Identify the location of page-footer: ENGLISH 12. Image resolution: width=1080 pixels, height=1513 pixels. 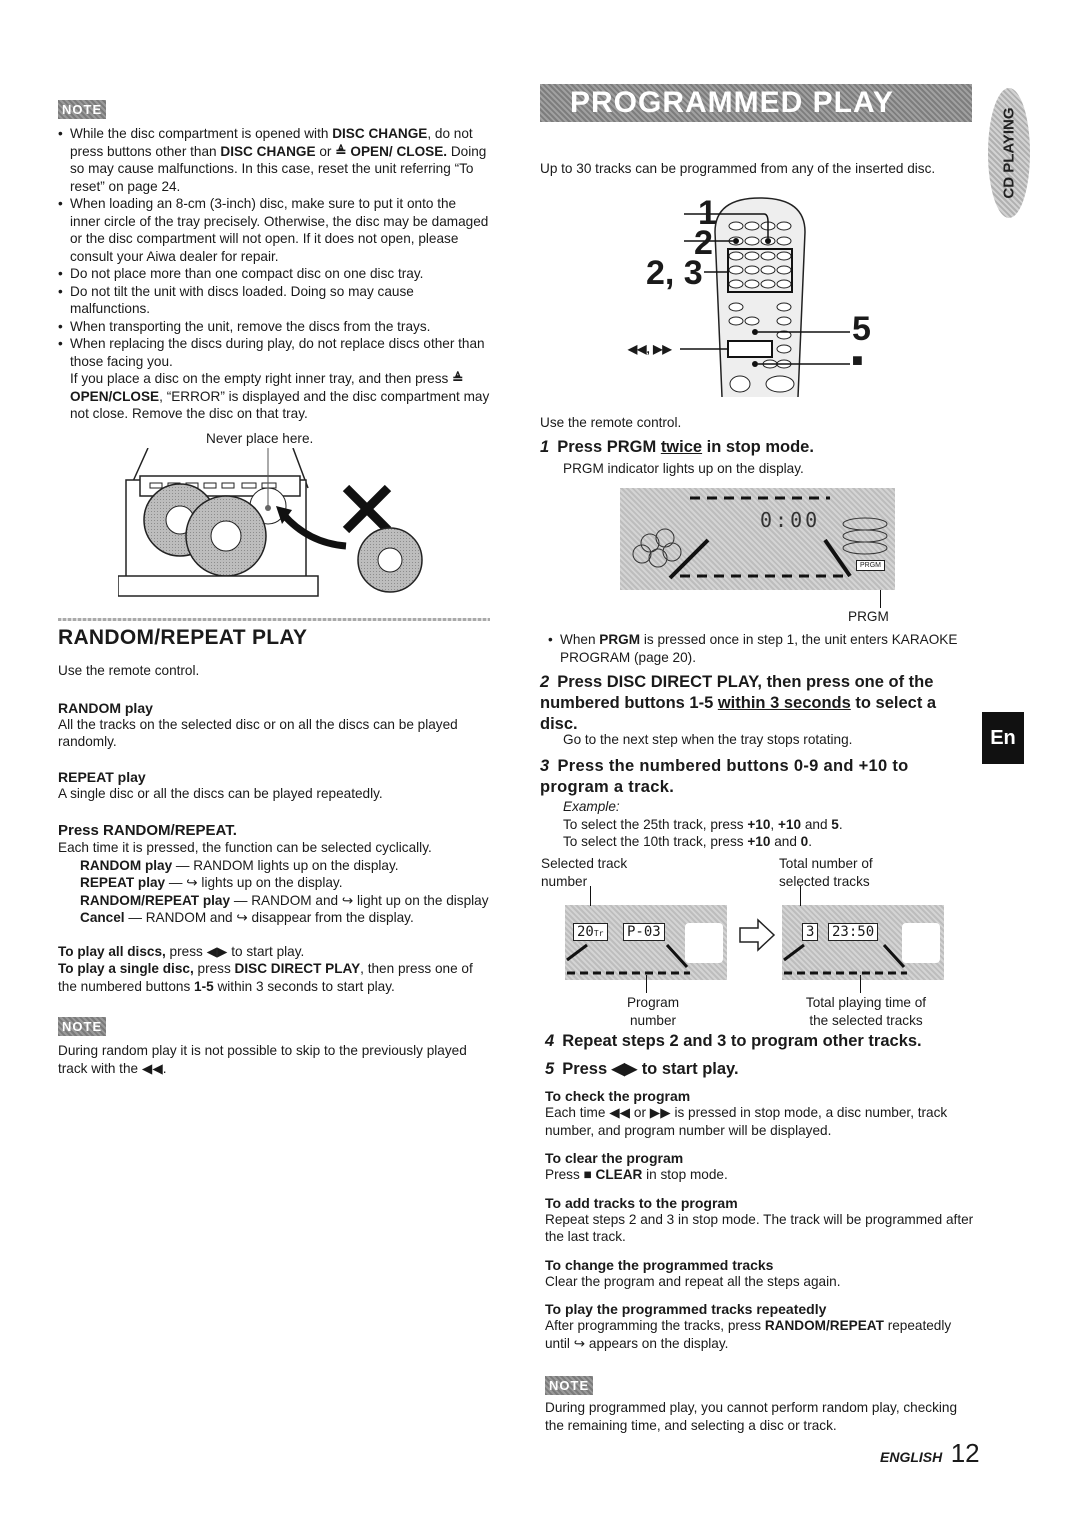
(930, 1453).